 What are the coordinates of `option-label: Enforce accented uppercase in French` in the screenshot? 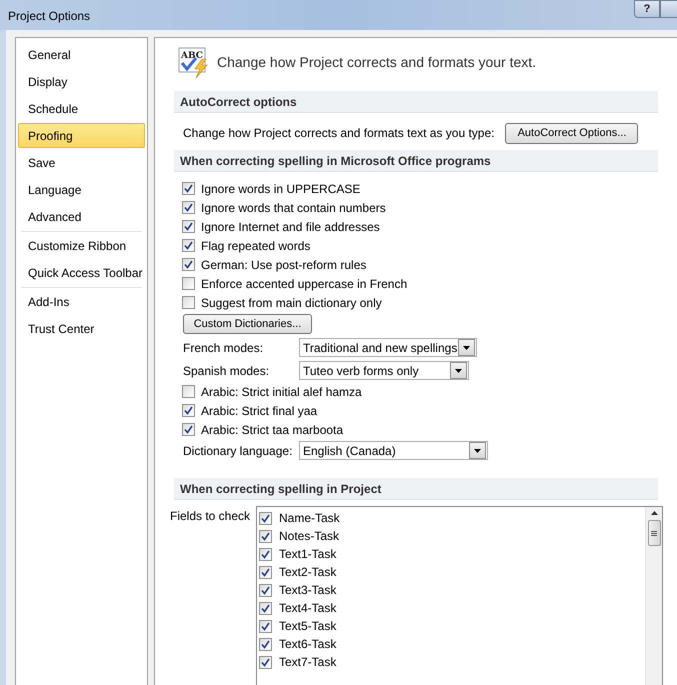 It's located at (304, 284).